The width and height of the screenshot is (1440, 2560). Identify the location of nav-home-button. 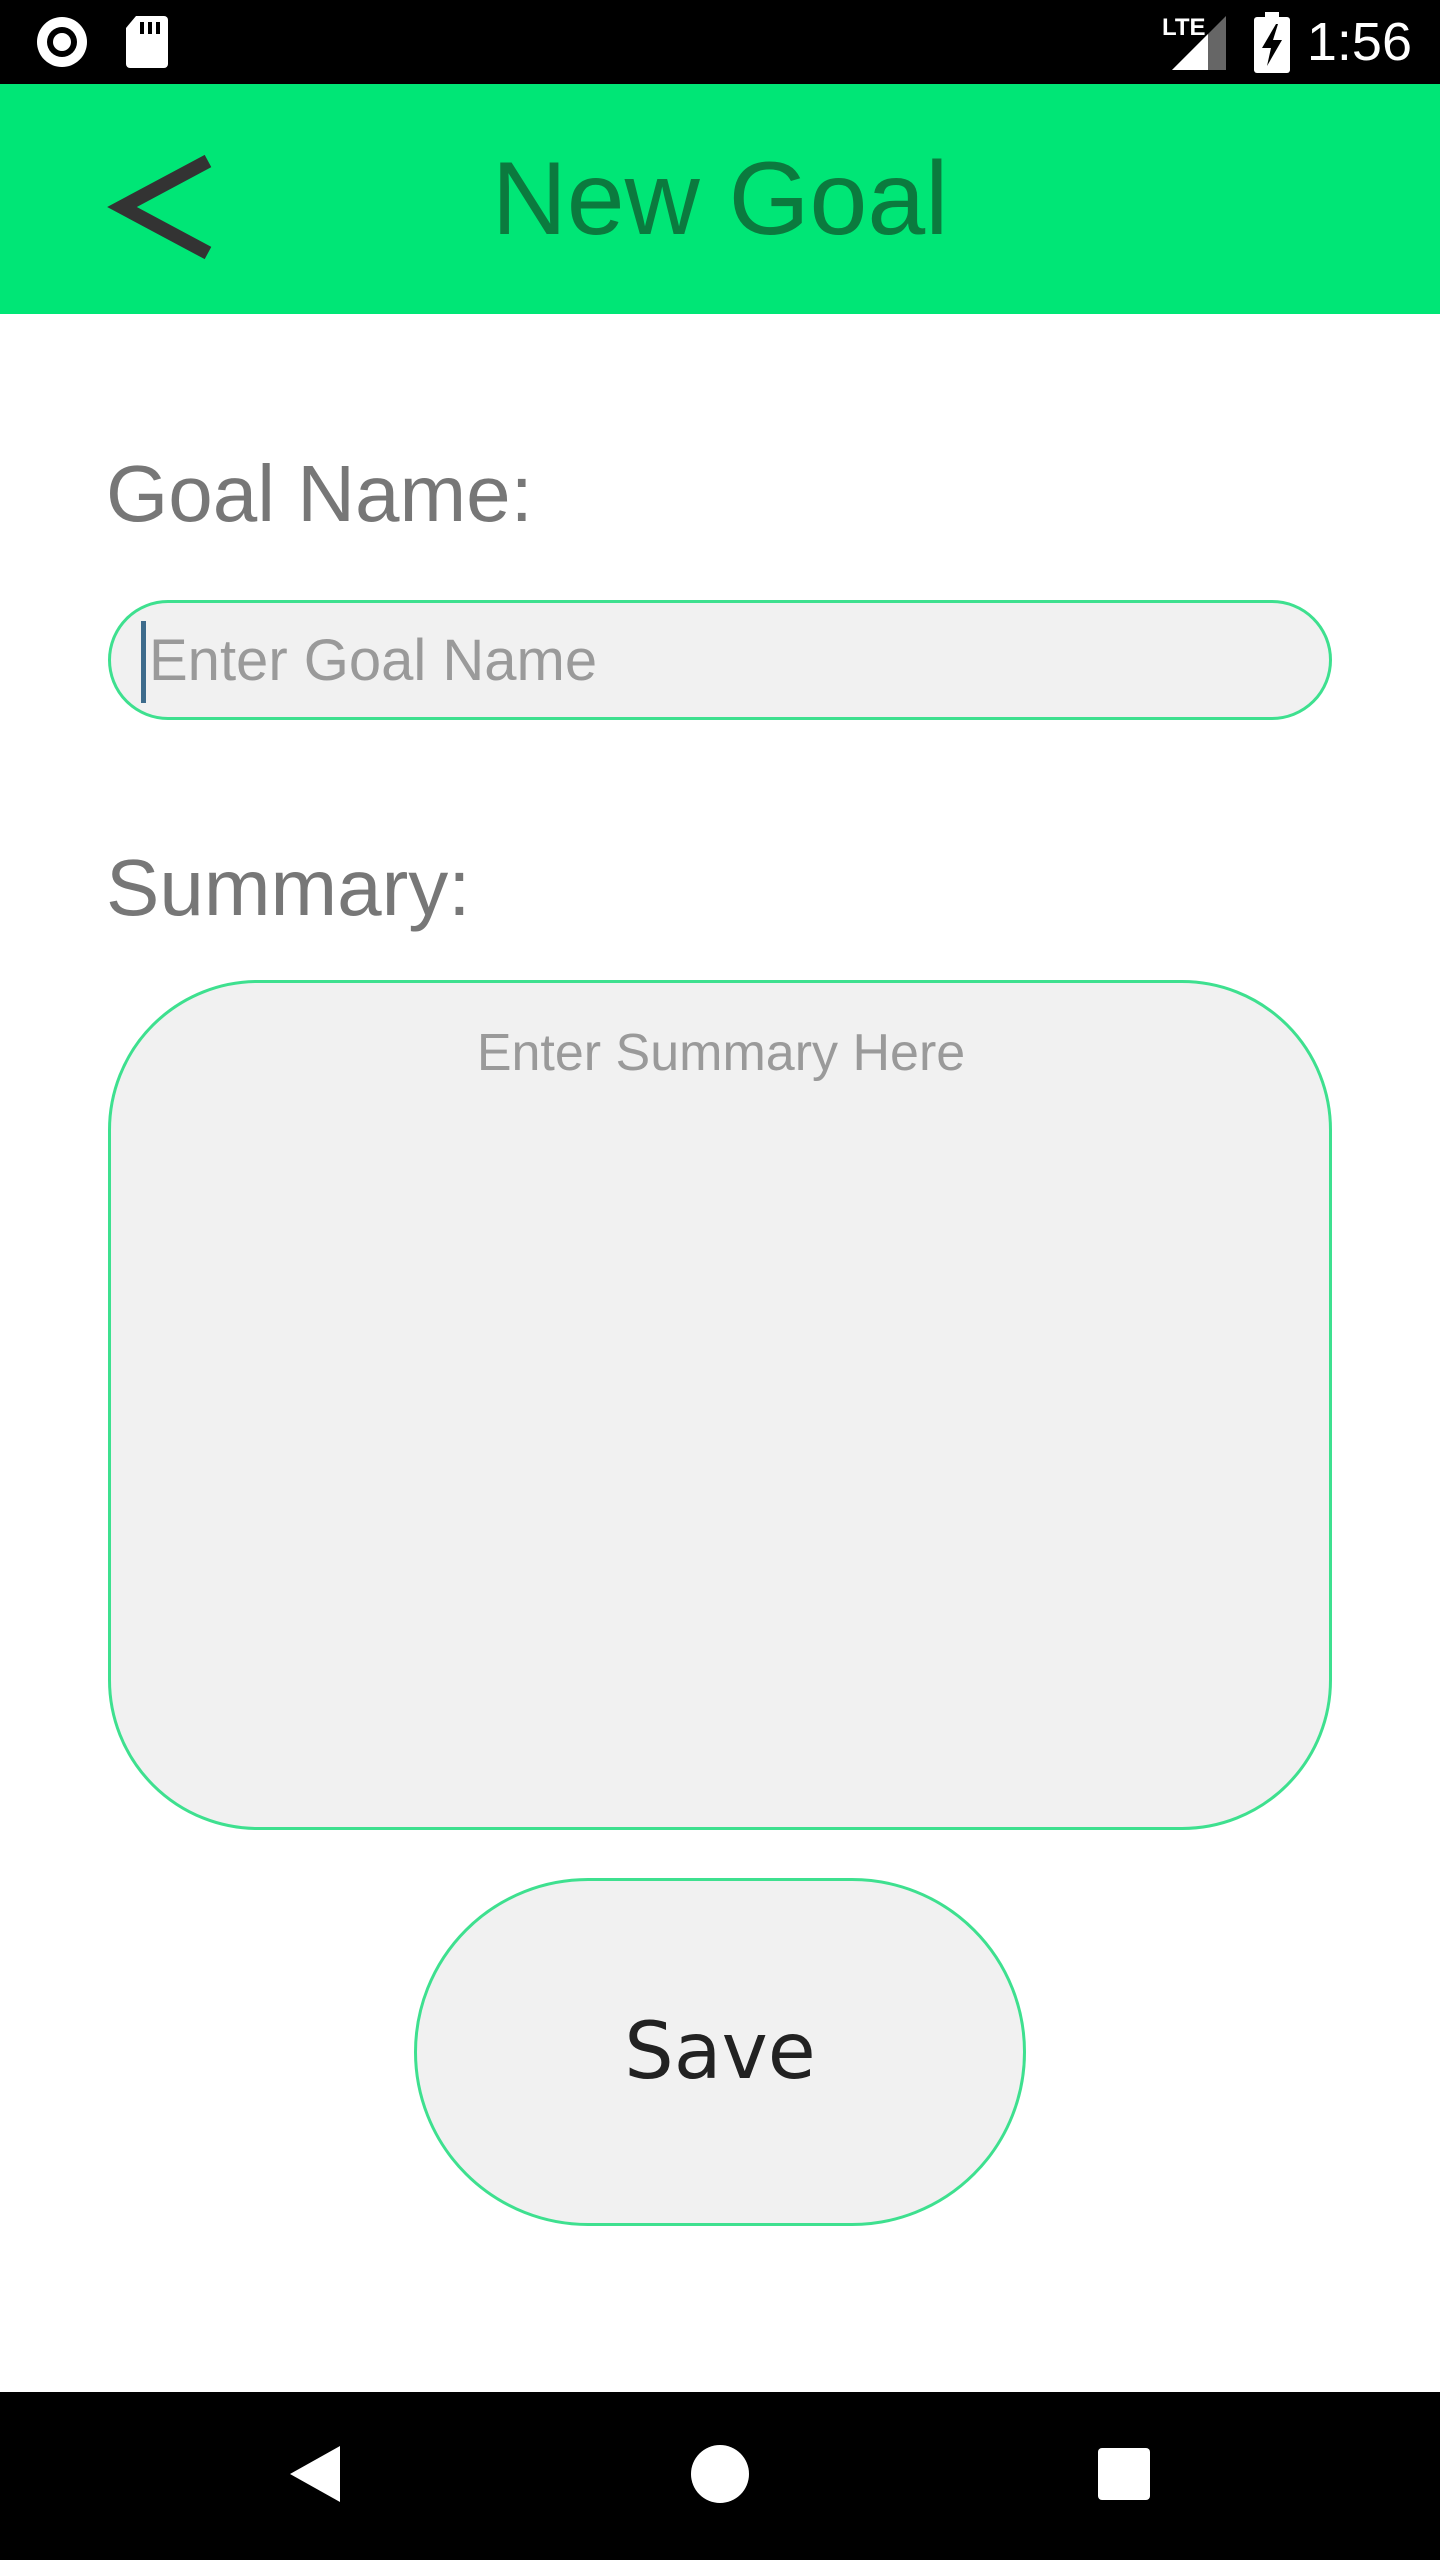
(720, 2476).